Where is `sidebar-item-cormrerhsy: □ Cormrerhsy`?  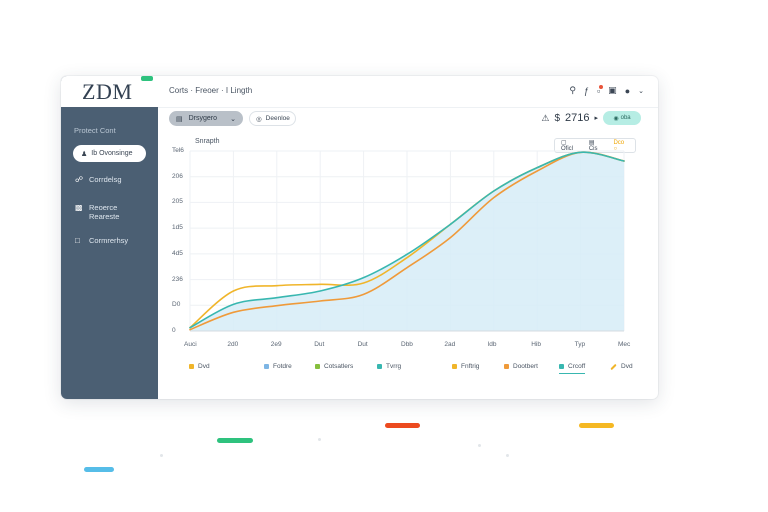 sidebar-item-cormrerhsy: □ Cormrerhsy is located at coordinates (101, 240).